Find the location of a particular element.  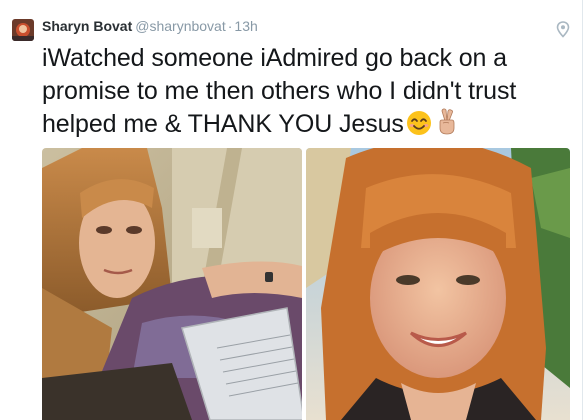

author-handle: @sharynbovat is located at coordinates (180, 26).